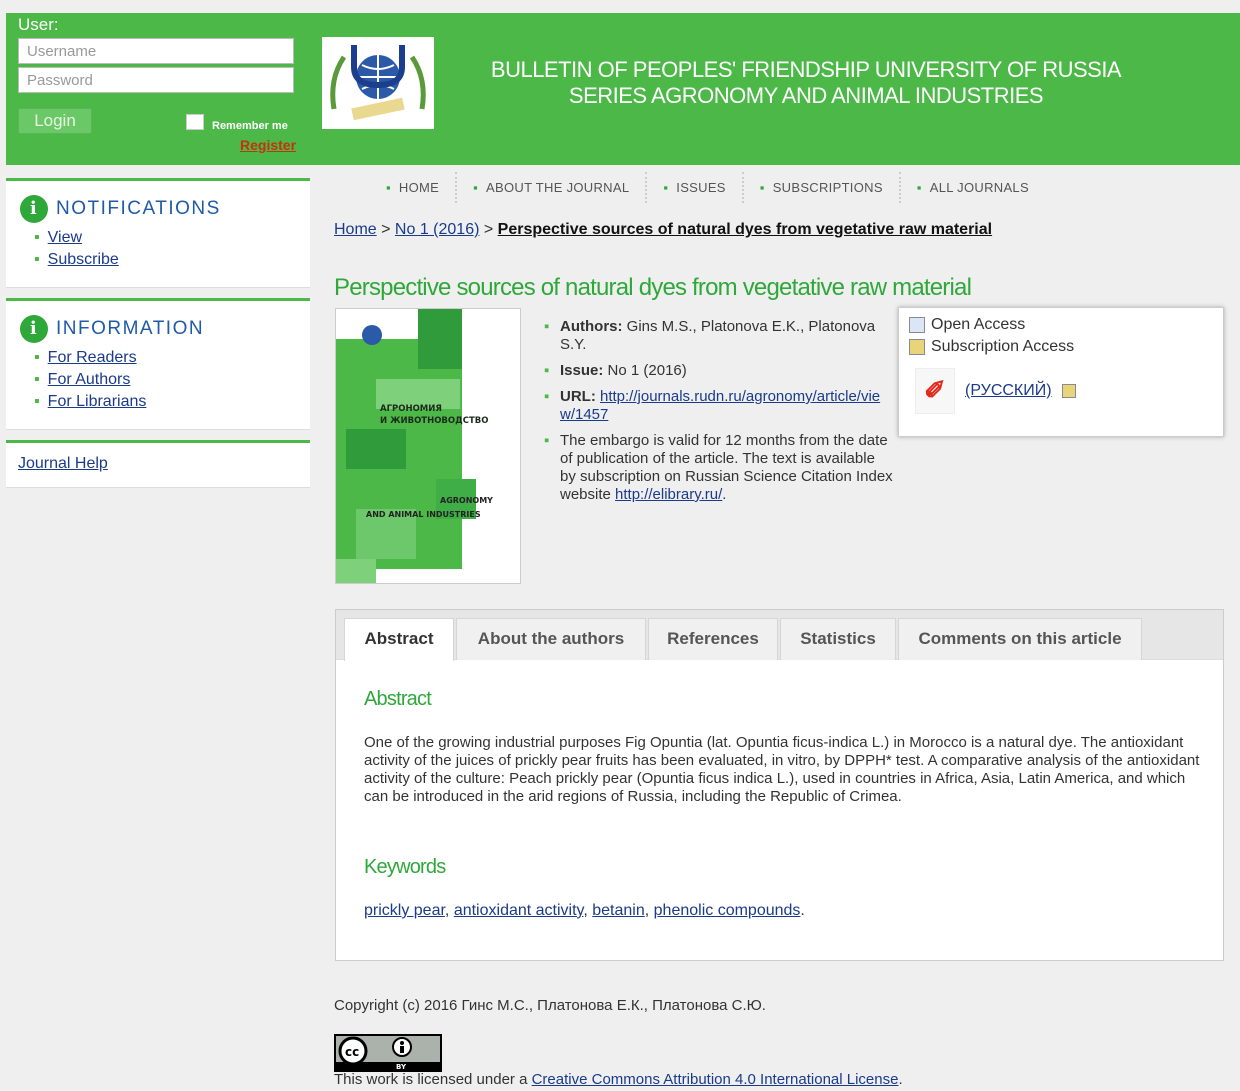  What do you see at coordinates (398, 699) in the screenshot?
I see `abstract-heading: Abstract` at bounding box center [398, 699].